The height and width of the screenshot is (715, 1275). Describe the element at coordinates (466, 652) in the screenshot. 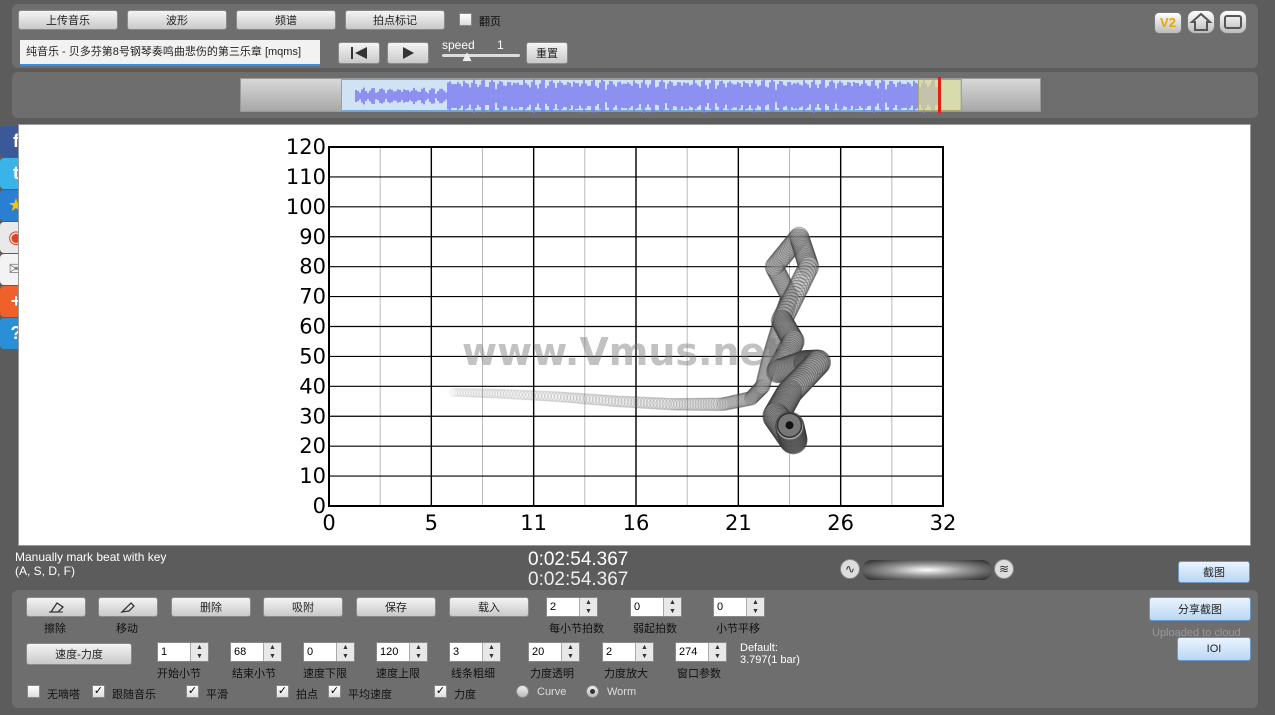

I see `line-width-value: 3` at that location.